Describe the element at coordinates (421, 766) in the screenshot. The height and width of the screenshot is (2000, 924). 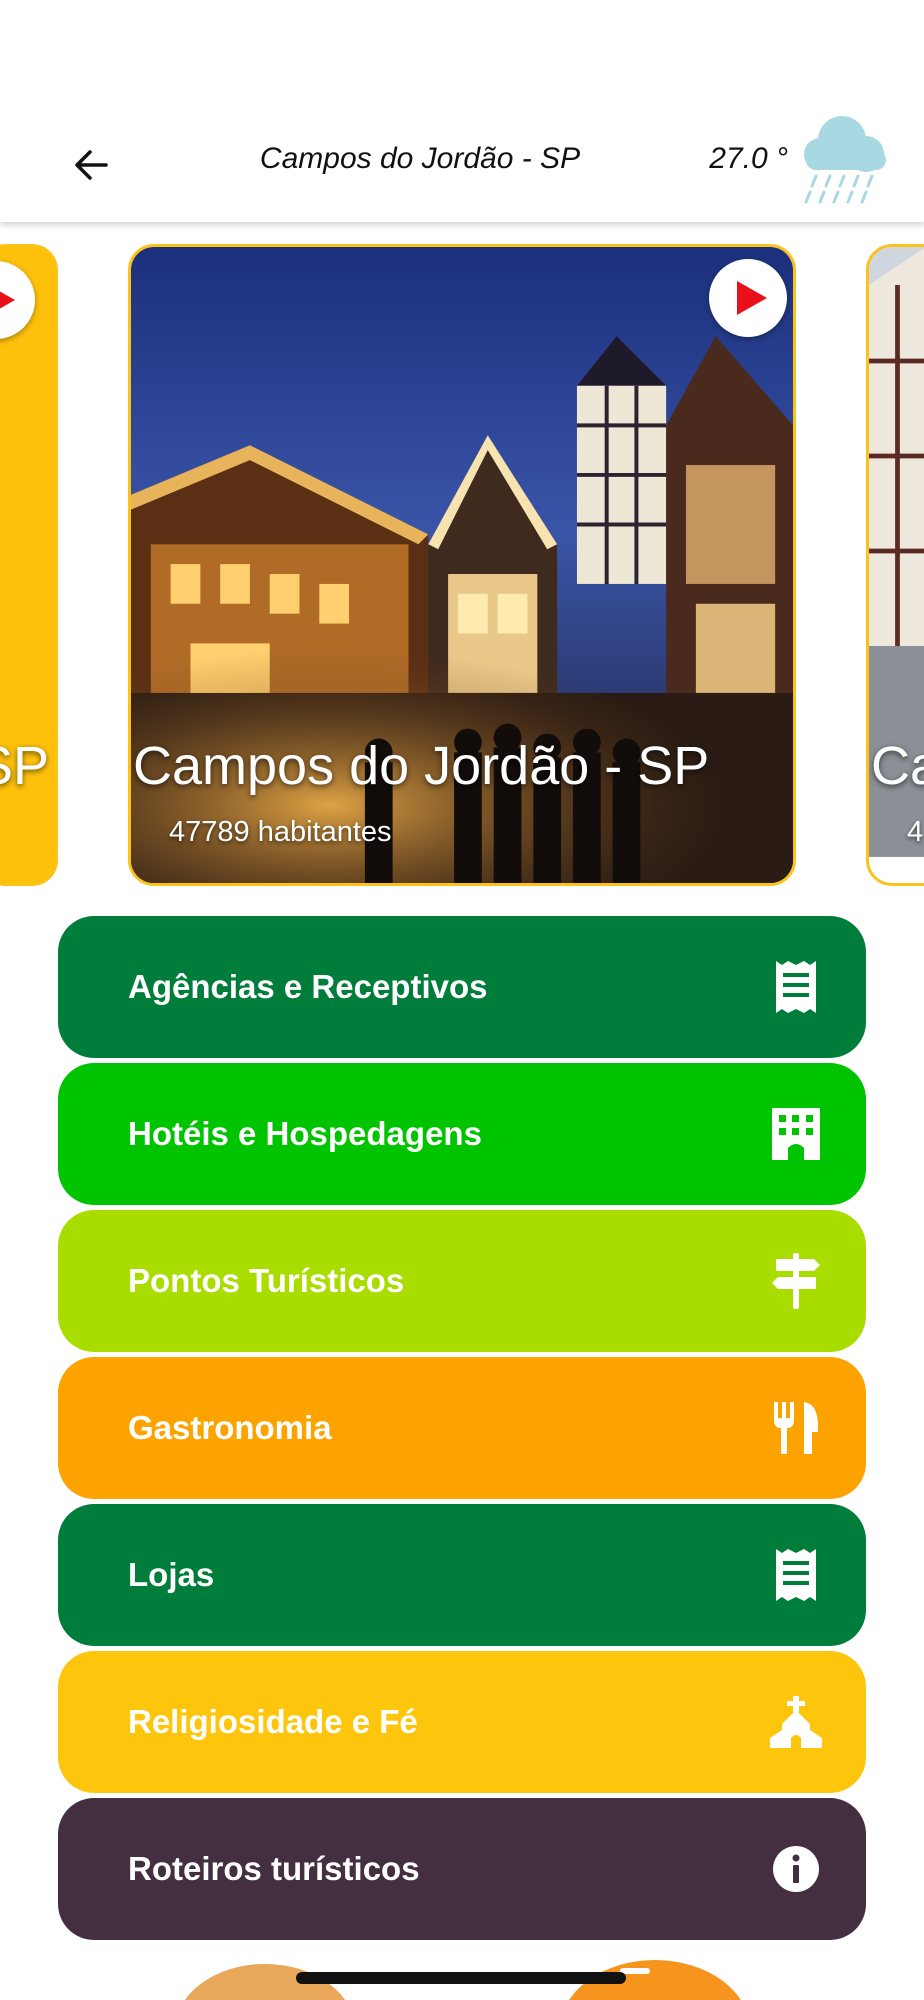
I see `card-title: Campos do Jordão - SP` at that location.